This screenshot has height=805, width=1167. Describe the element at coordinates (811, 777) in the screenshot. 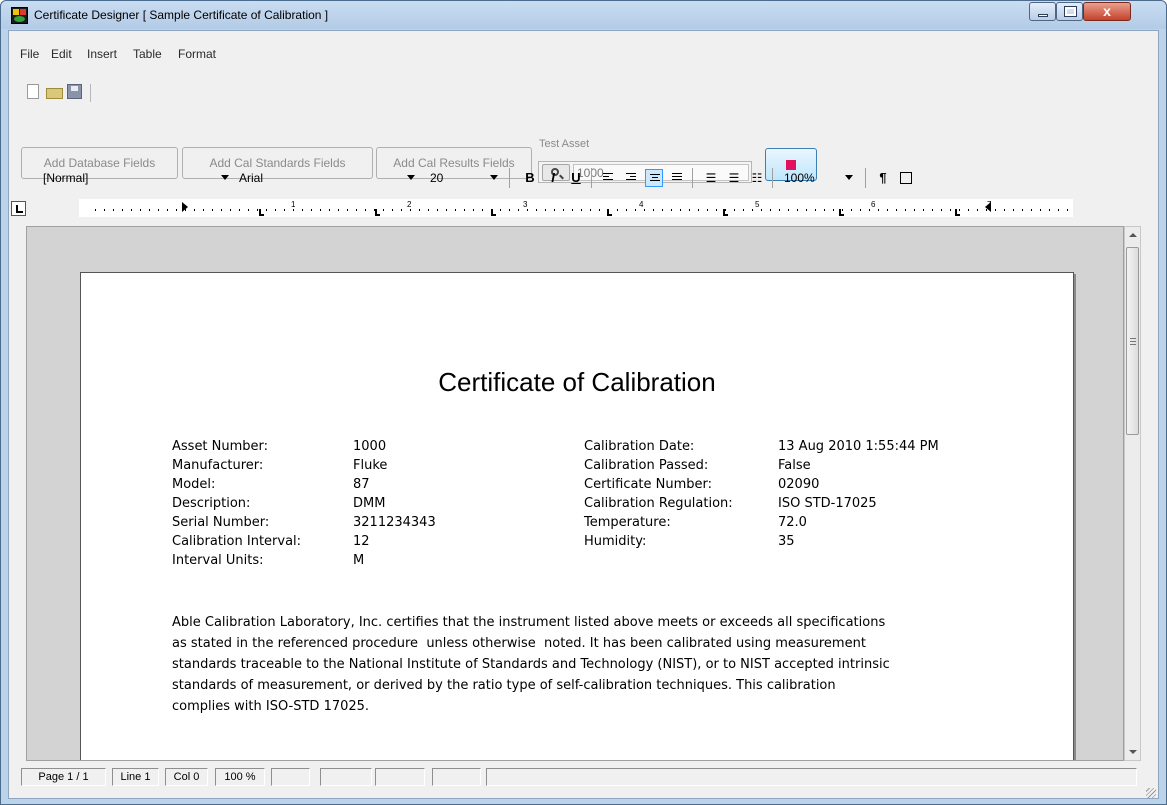

I see `status-message` at that location.